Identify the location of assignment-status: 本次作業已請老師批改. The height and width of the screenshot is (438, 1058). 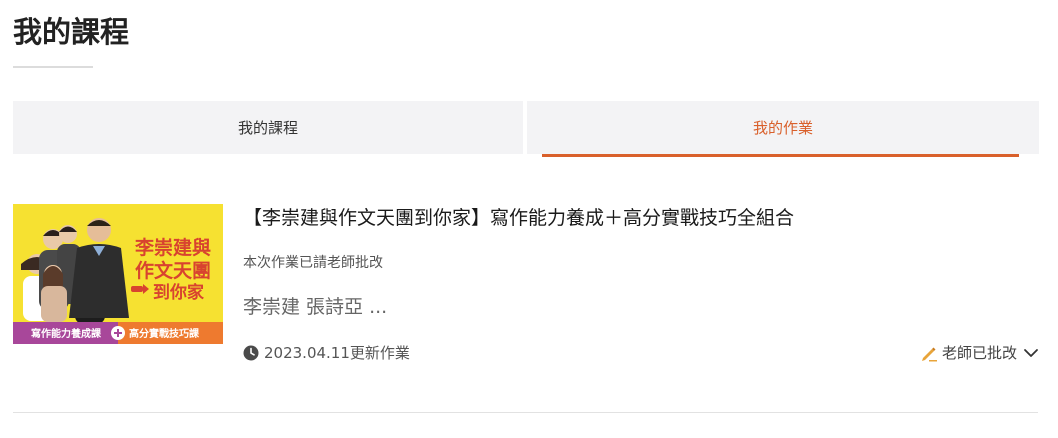
(313, 263).